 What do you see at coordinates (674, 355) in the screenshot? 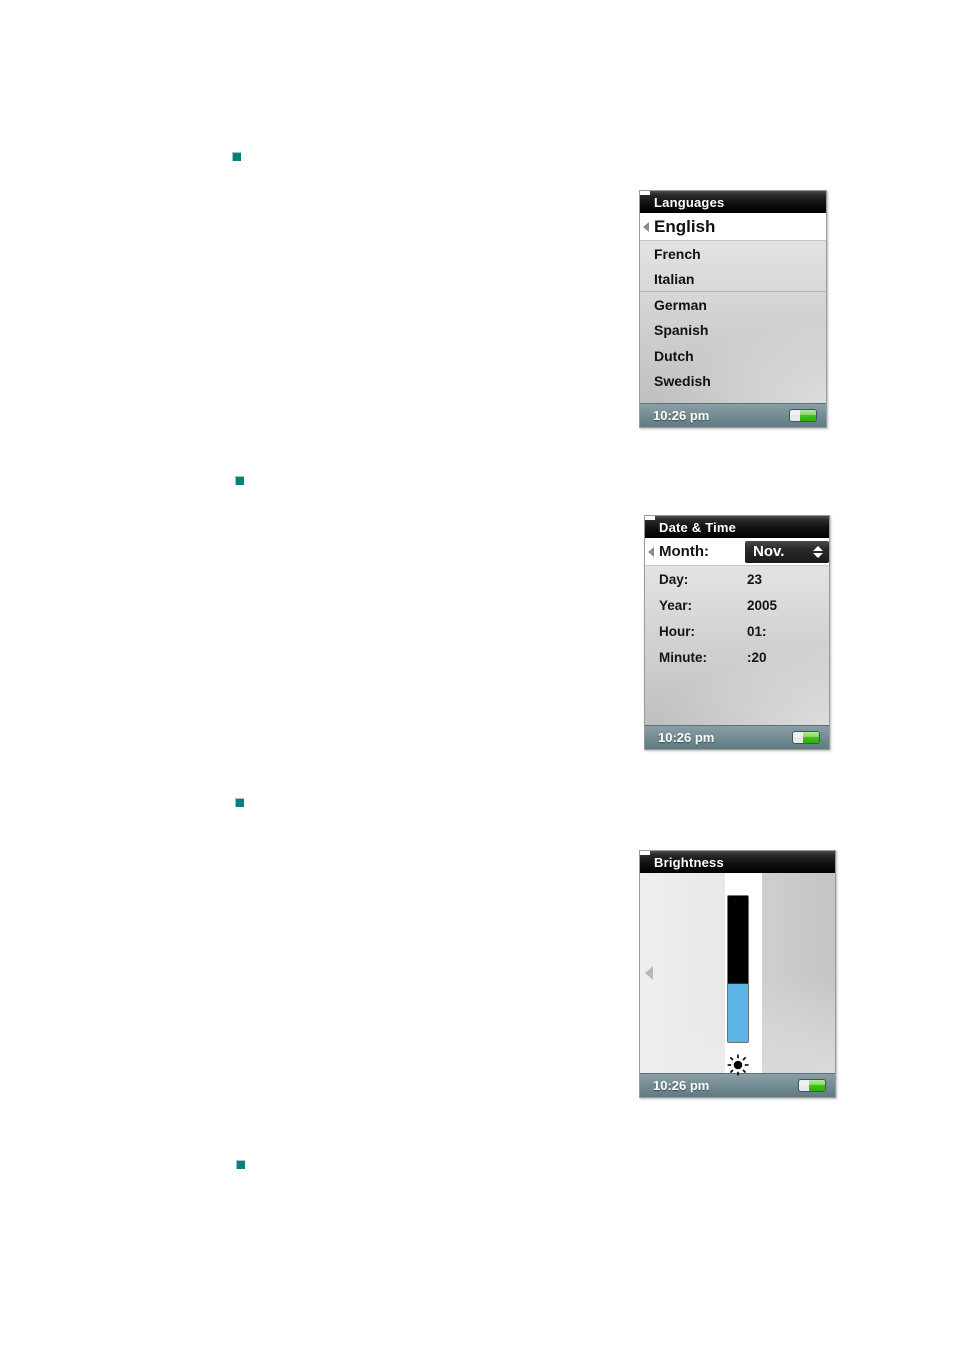
I see `language-label: Dutch` at bounding box center [674, 355].